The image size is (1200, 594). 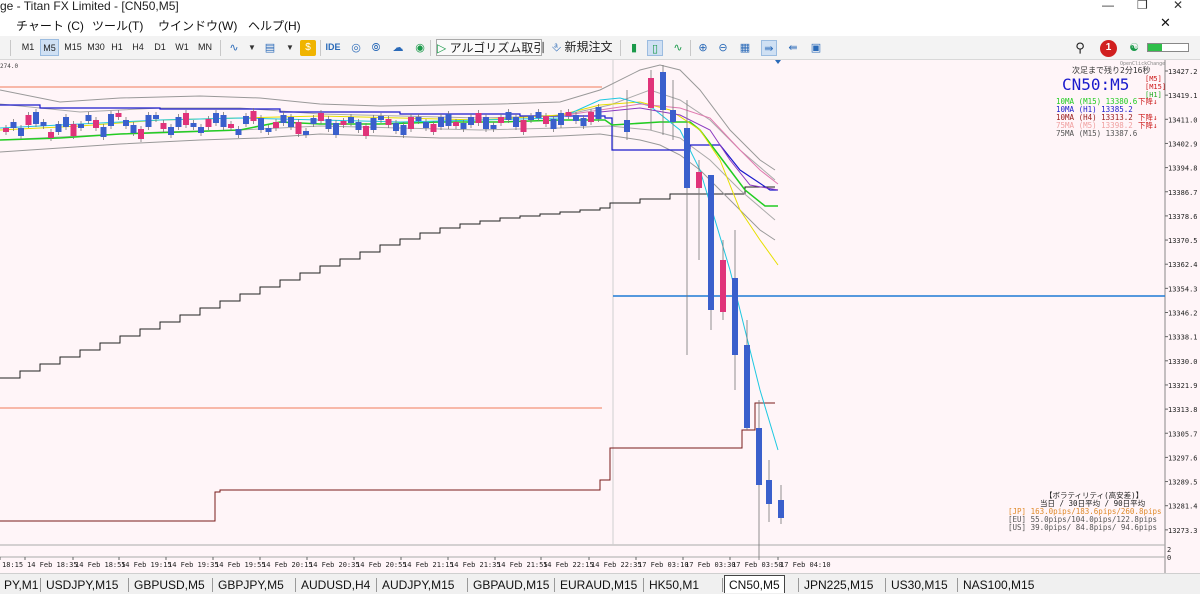 I want to click on time-tick-label: 14 Feb 20:15, so click(x=287, y=565).